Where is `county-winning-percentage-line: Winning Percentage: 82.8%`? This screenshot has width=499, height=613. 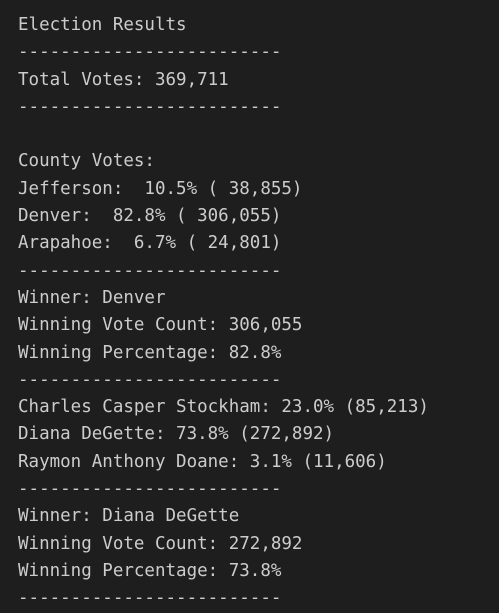
county-winning-percentage-line: Winning Percentage: 82.8% is located at coordinates (150, 352).